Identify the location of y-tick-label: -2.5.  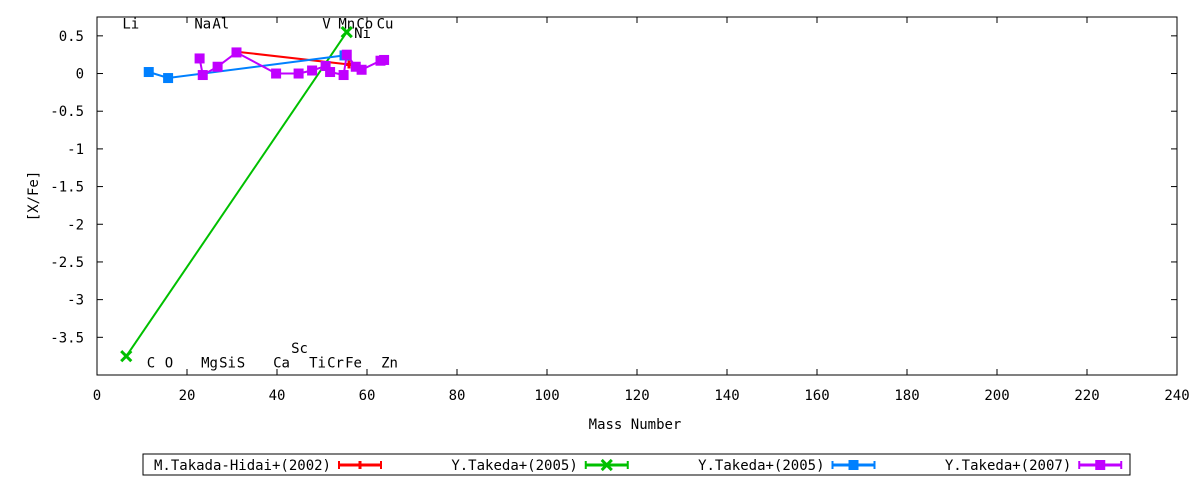
(67, 263).